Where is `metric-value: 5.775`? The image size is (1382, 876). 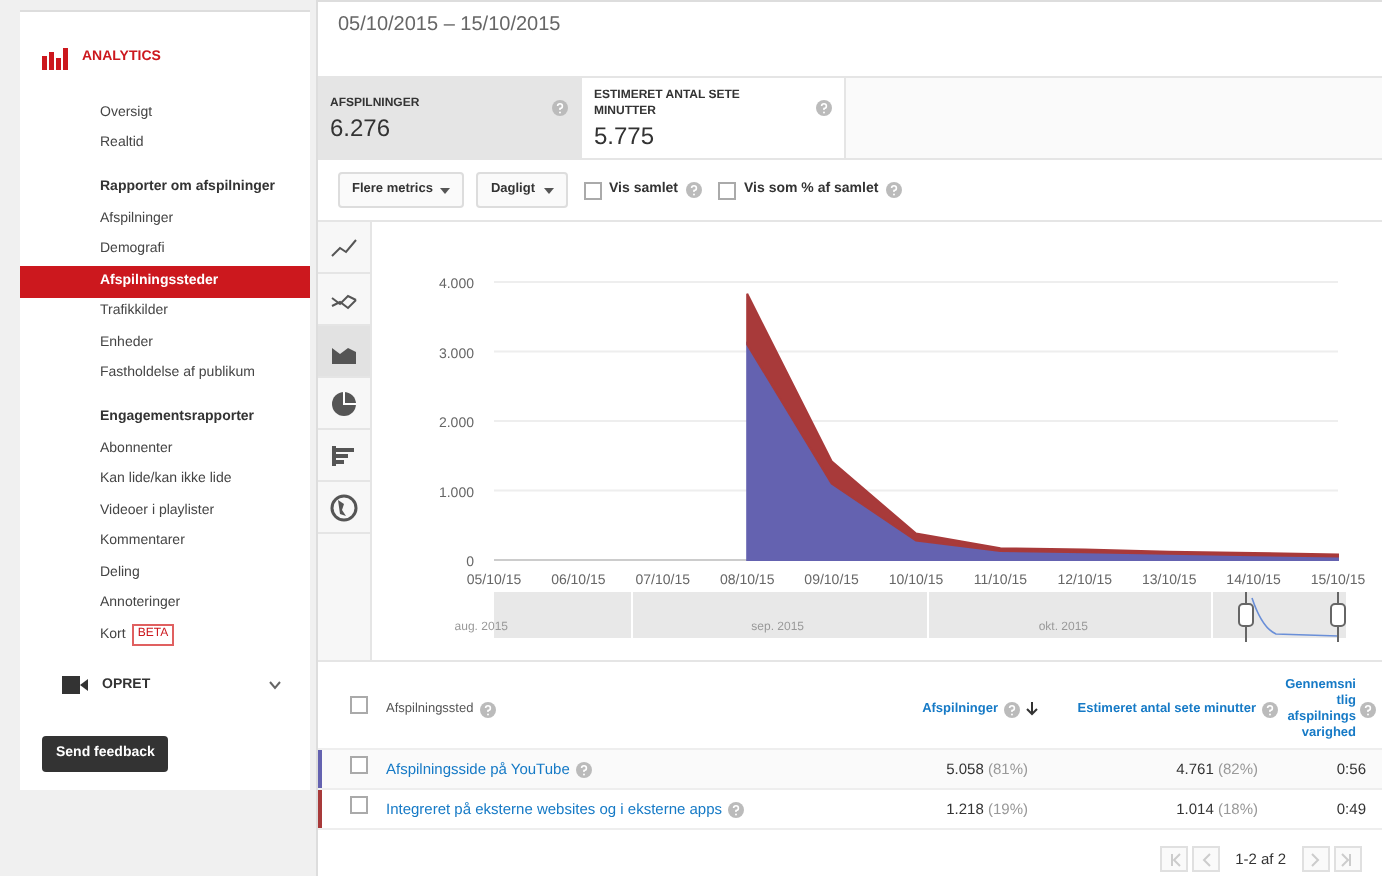 metric-value: 5.775 is located at coordinates (625, 136).